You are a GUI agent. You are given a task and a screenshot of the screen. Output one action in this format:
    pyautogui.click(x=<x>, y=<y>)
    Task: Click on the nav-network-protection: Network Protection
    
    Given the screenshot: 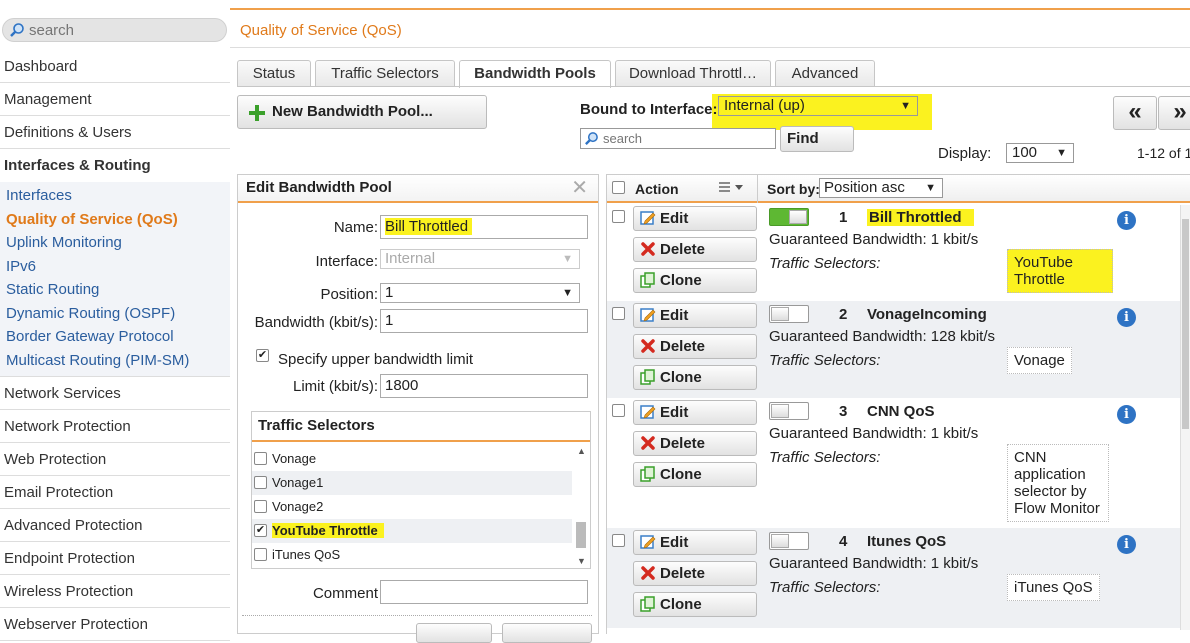 What is the action you would take?
    pyautogui.click(x=115, y=426)
    